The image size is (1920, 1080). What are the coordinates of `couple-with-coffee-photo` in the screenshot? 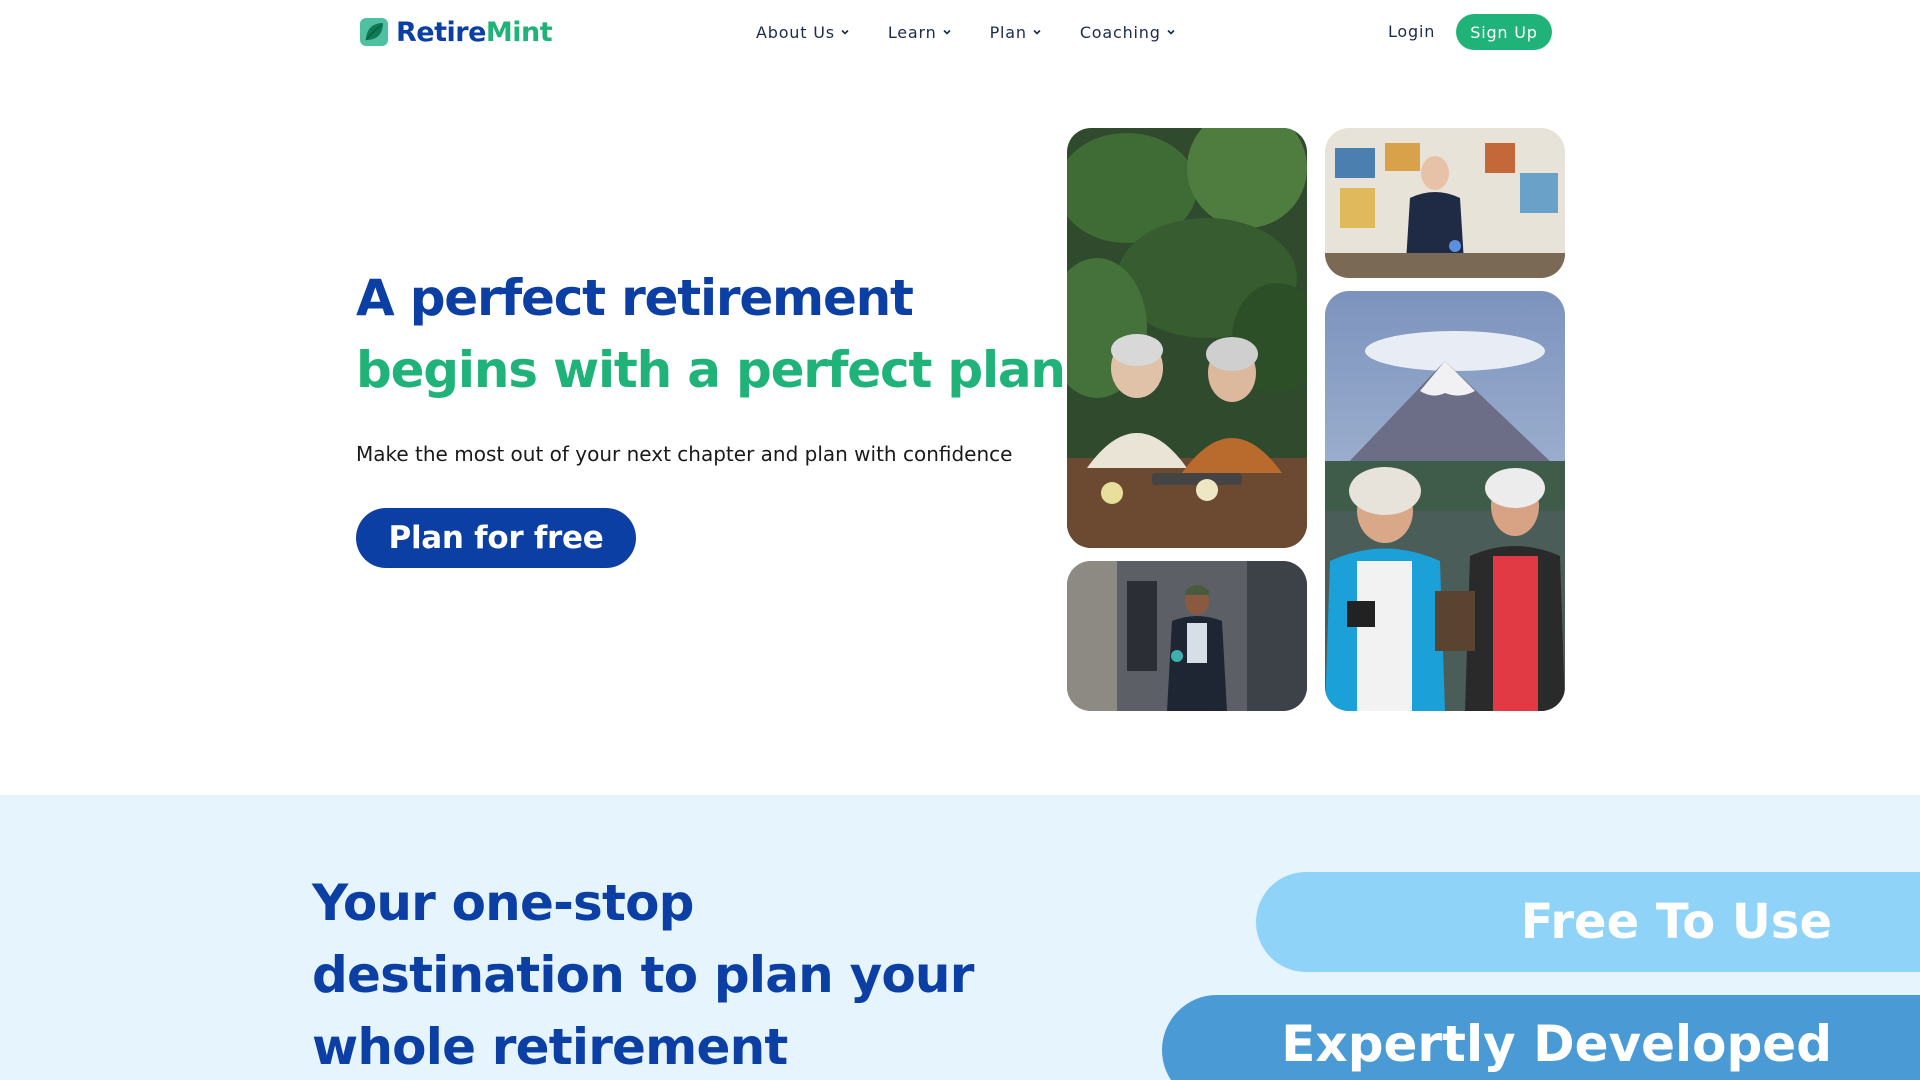 It's located at (1187, 338).